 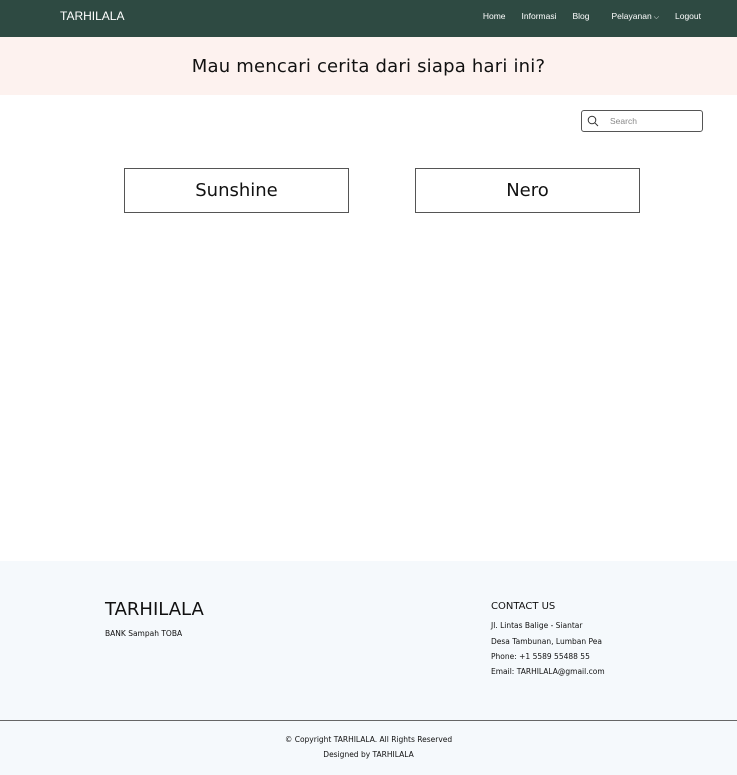 I want to click on search-input, so click(x=652, y=121).